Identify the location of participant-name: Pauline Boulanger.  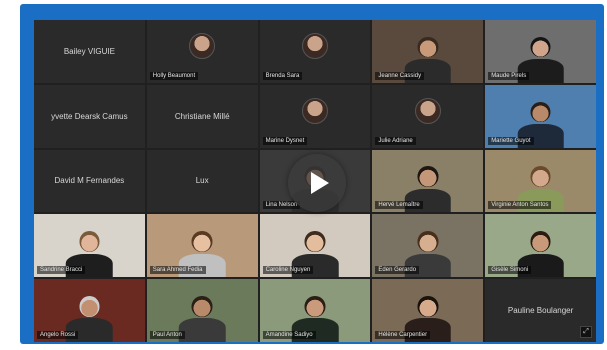
(540, 311).